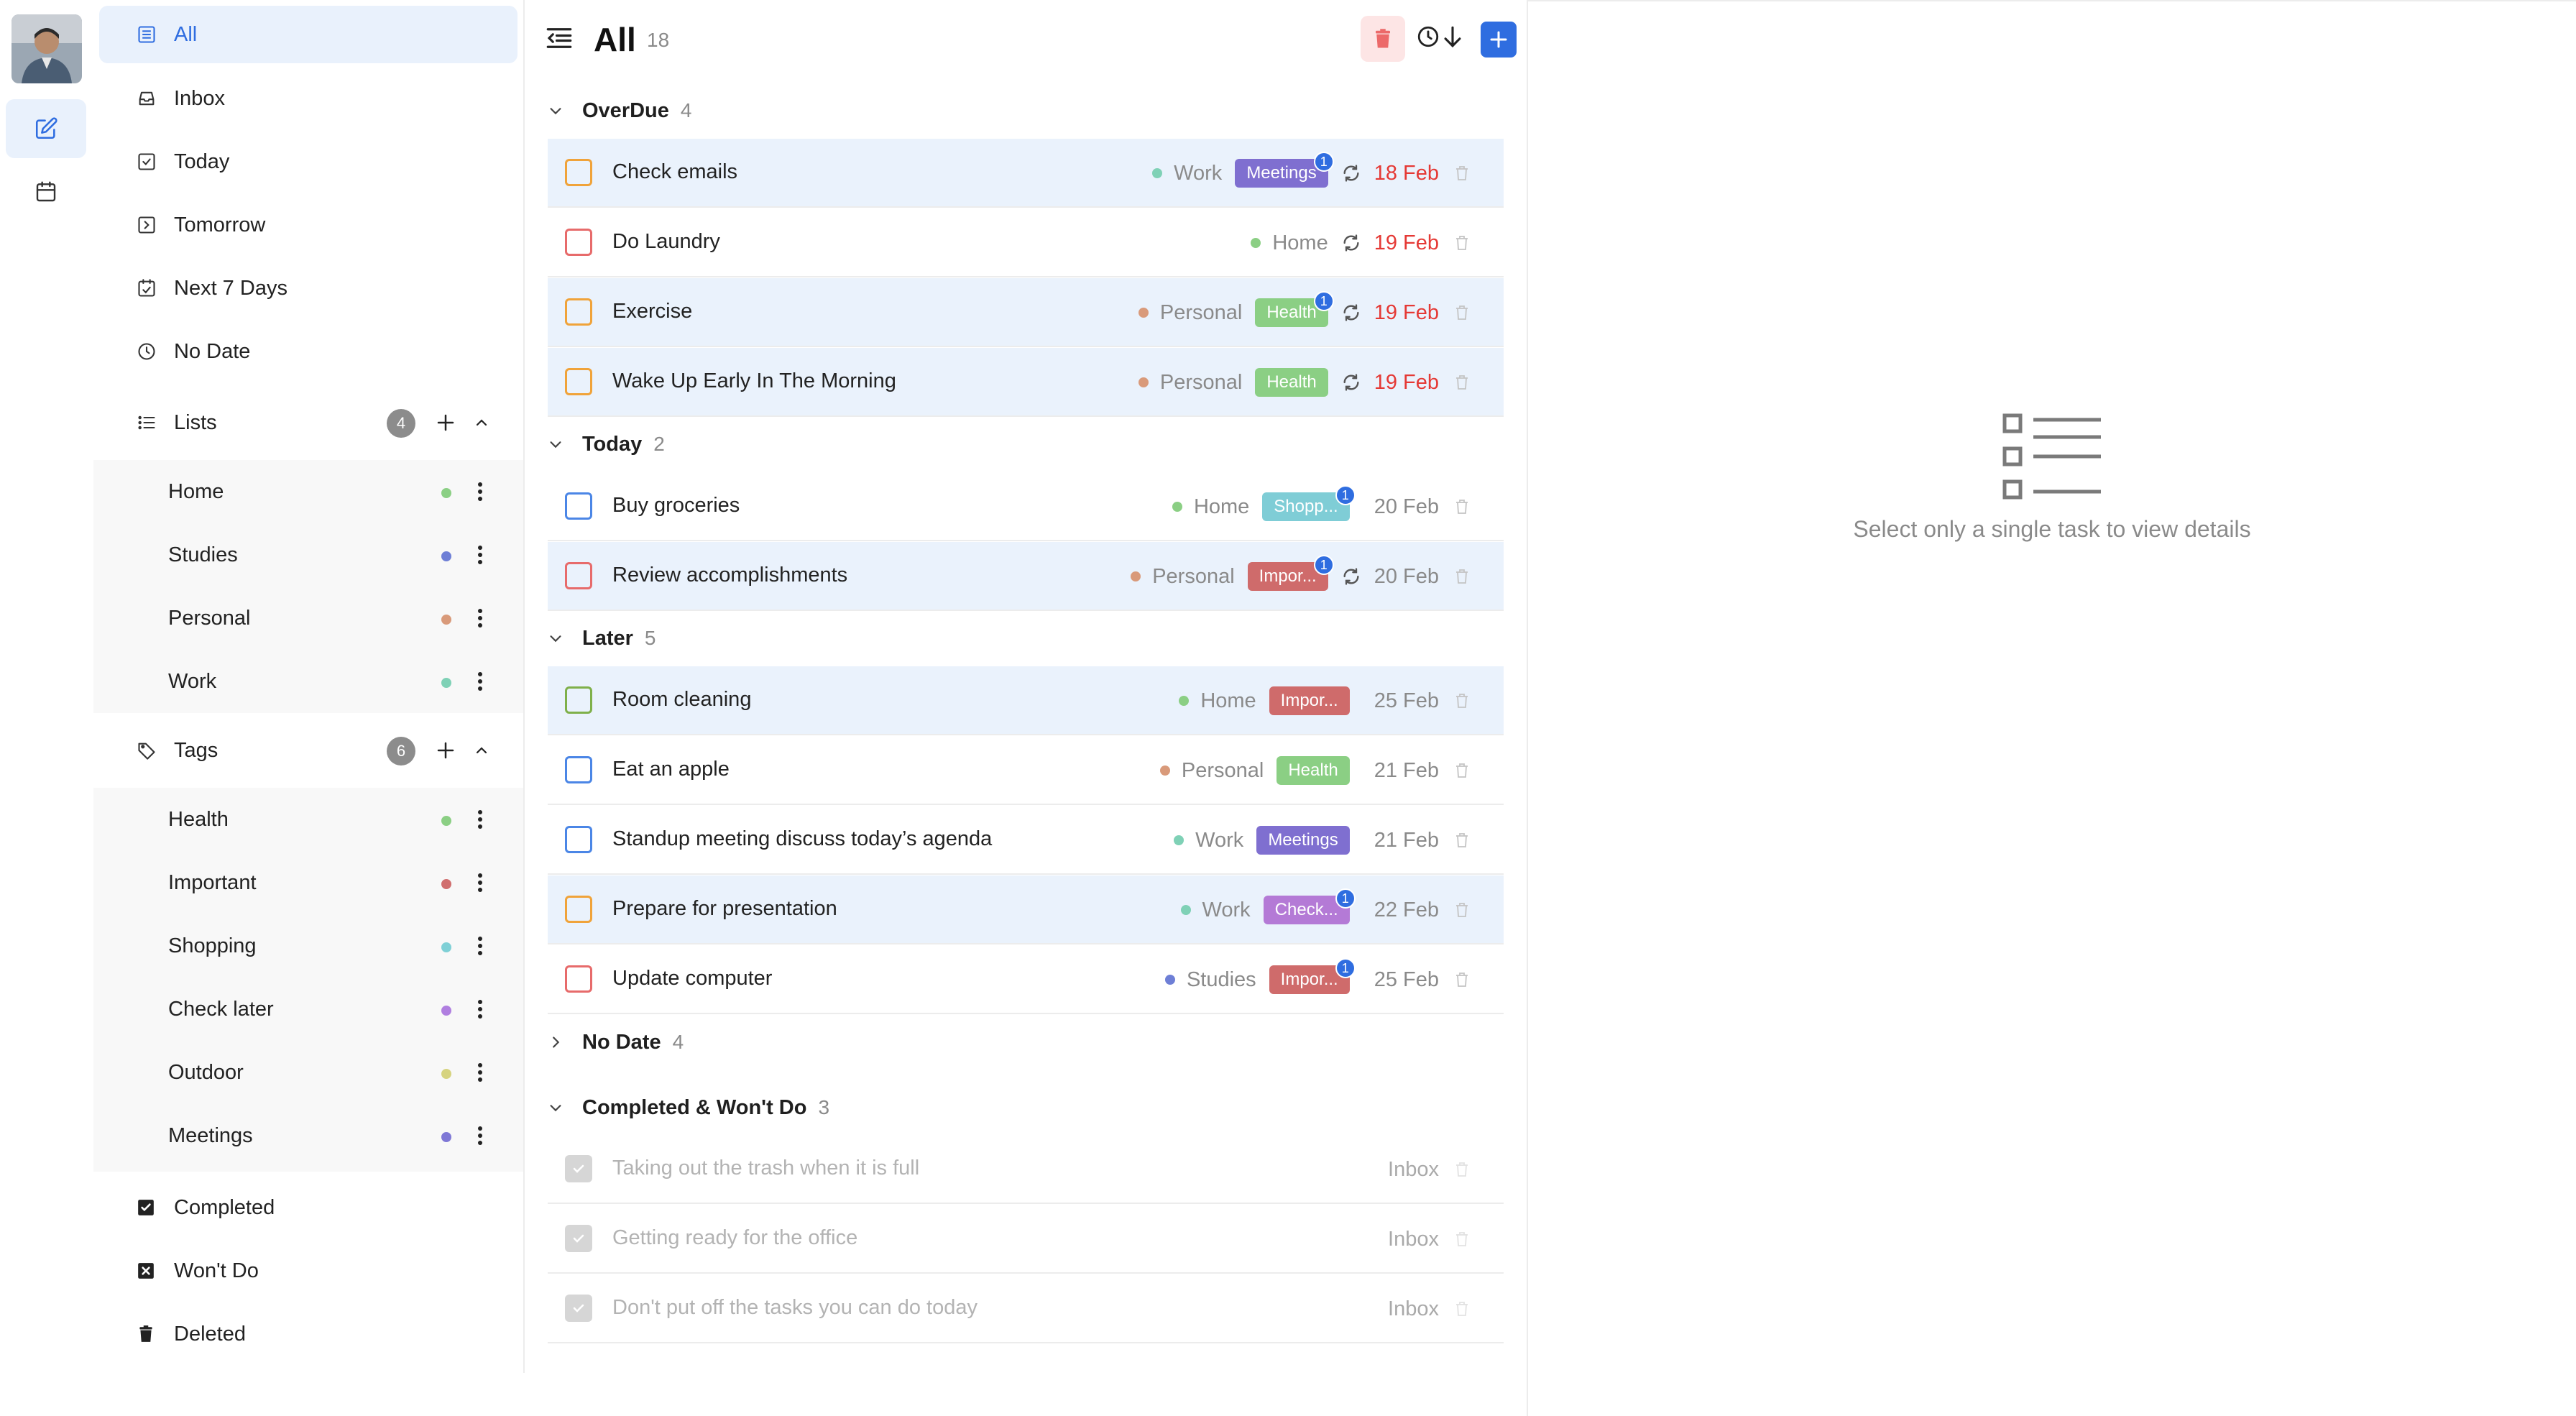  I want to click on lists-section-header: Lists 4, so click(308, 422).